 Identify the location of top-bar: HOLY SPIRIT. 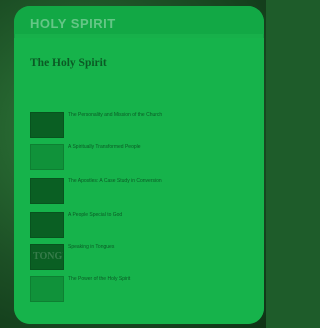
(139, 20).